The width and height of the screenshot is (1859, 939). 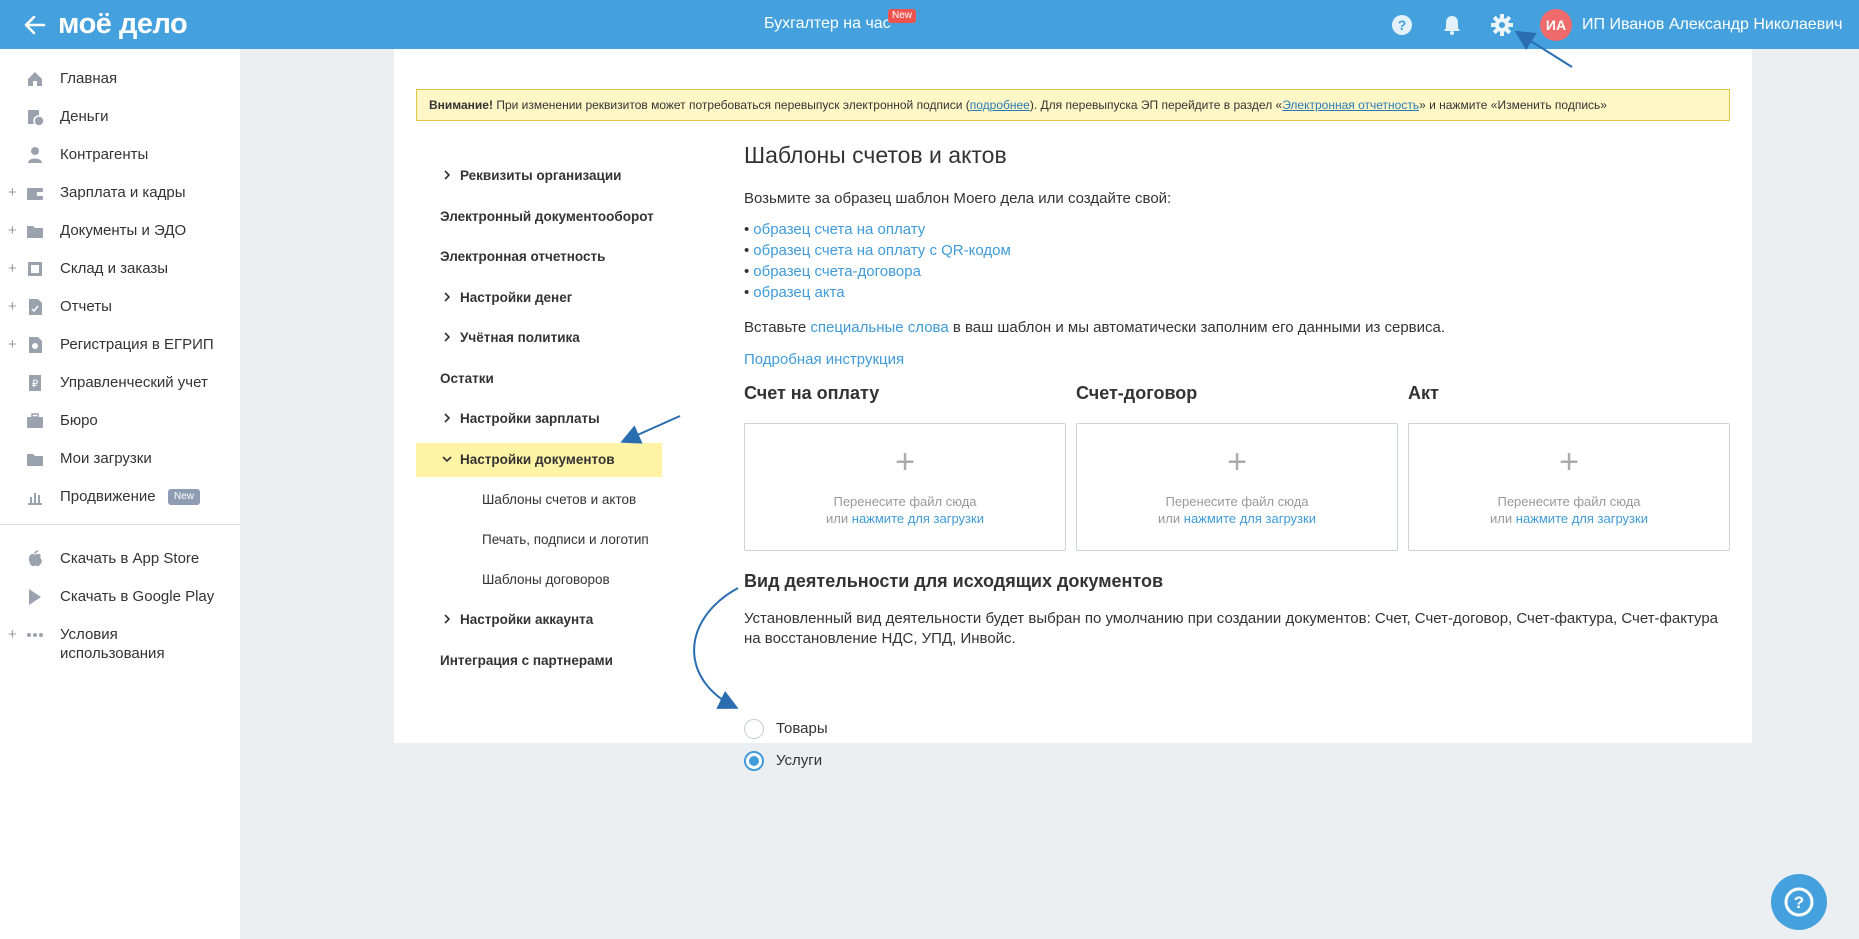 What do you see at coordinates (120, 639) in the screenshot?
I see `sidebar-bottom-item: + Условия использования` at bounding box center [120, 639].